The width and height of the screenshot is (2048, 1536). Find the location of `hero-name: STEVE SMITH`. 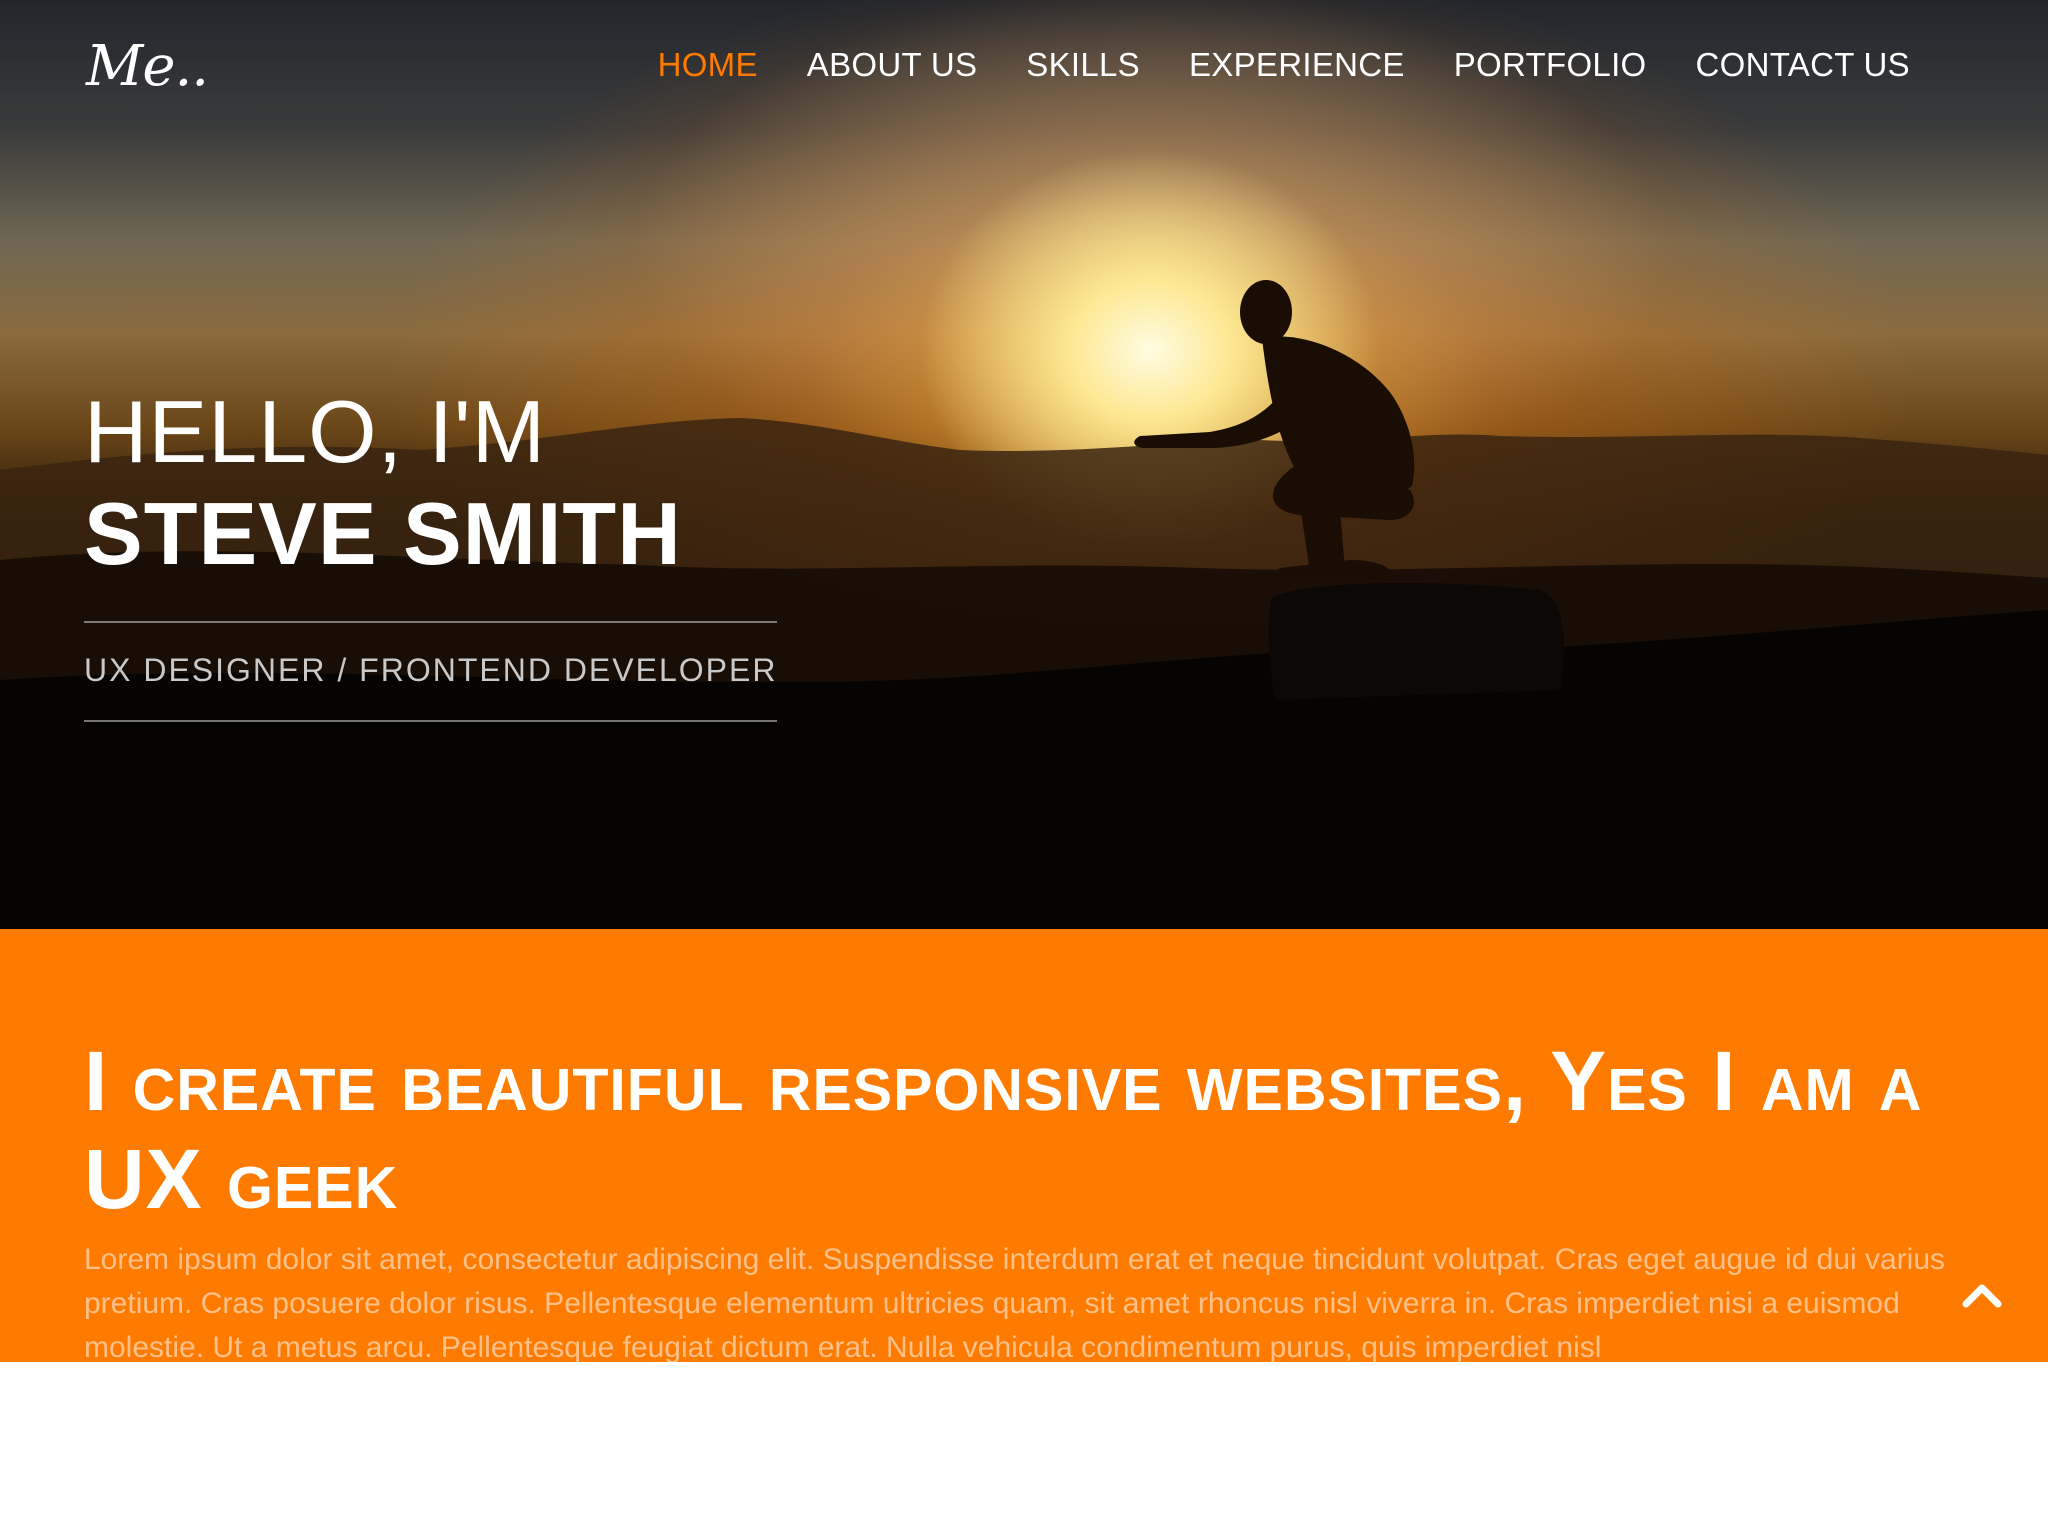

hero-name: STEVE SMITH is located at coordinates (383, 533).